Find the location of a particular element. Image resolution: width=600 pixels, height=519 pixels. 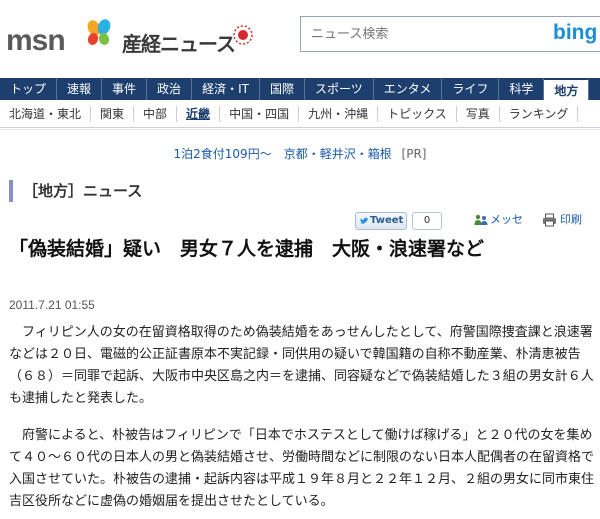

tweet-count: 0 is located at coordinates (427, 221).